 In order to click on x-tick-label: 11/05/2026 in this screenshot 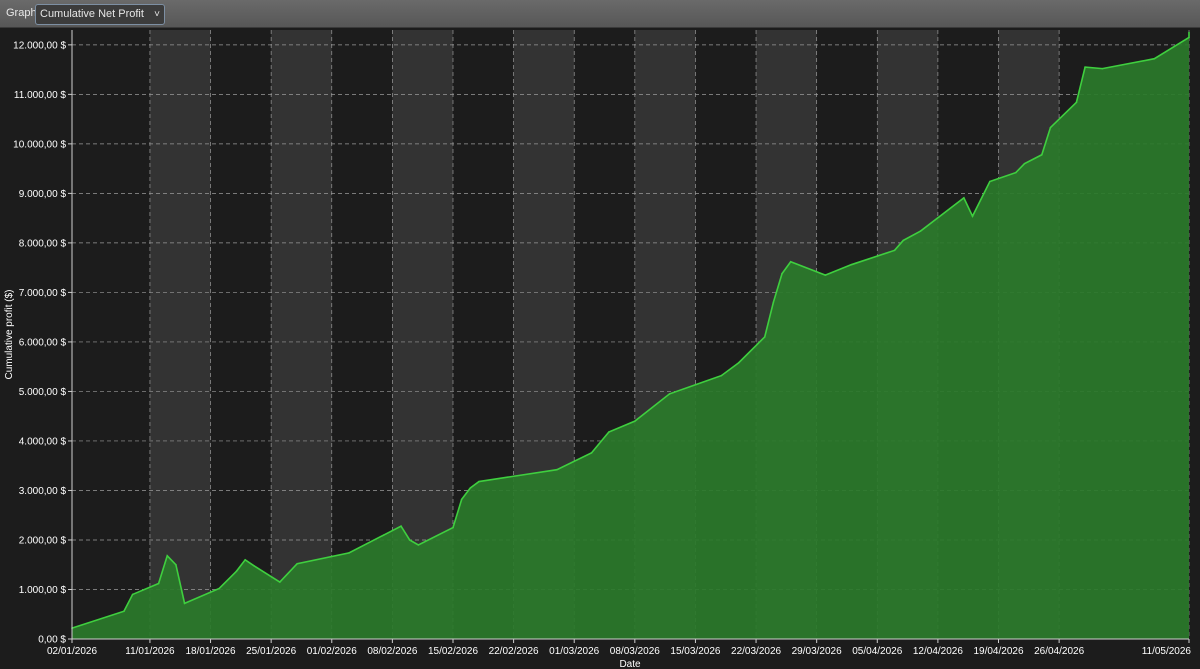, I will do `click(1167, 651)`.